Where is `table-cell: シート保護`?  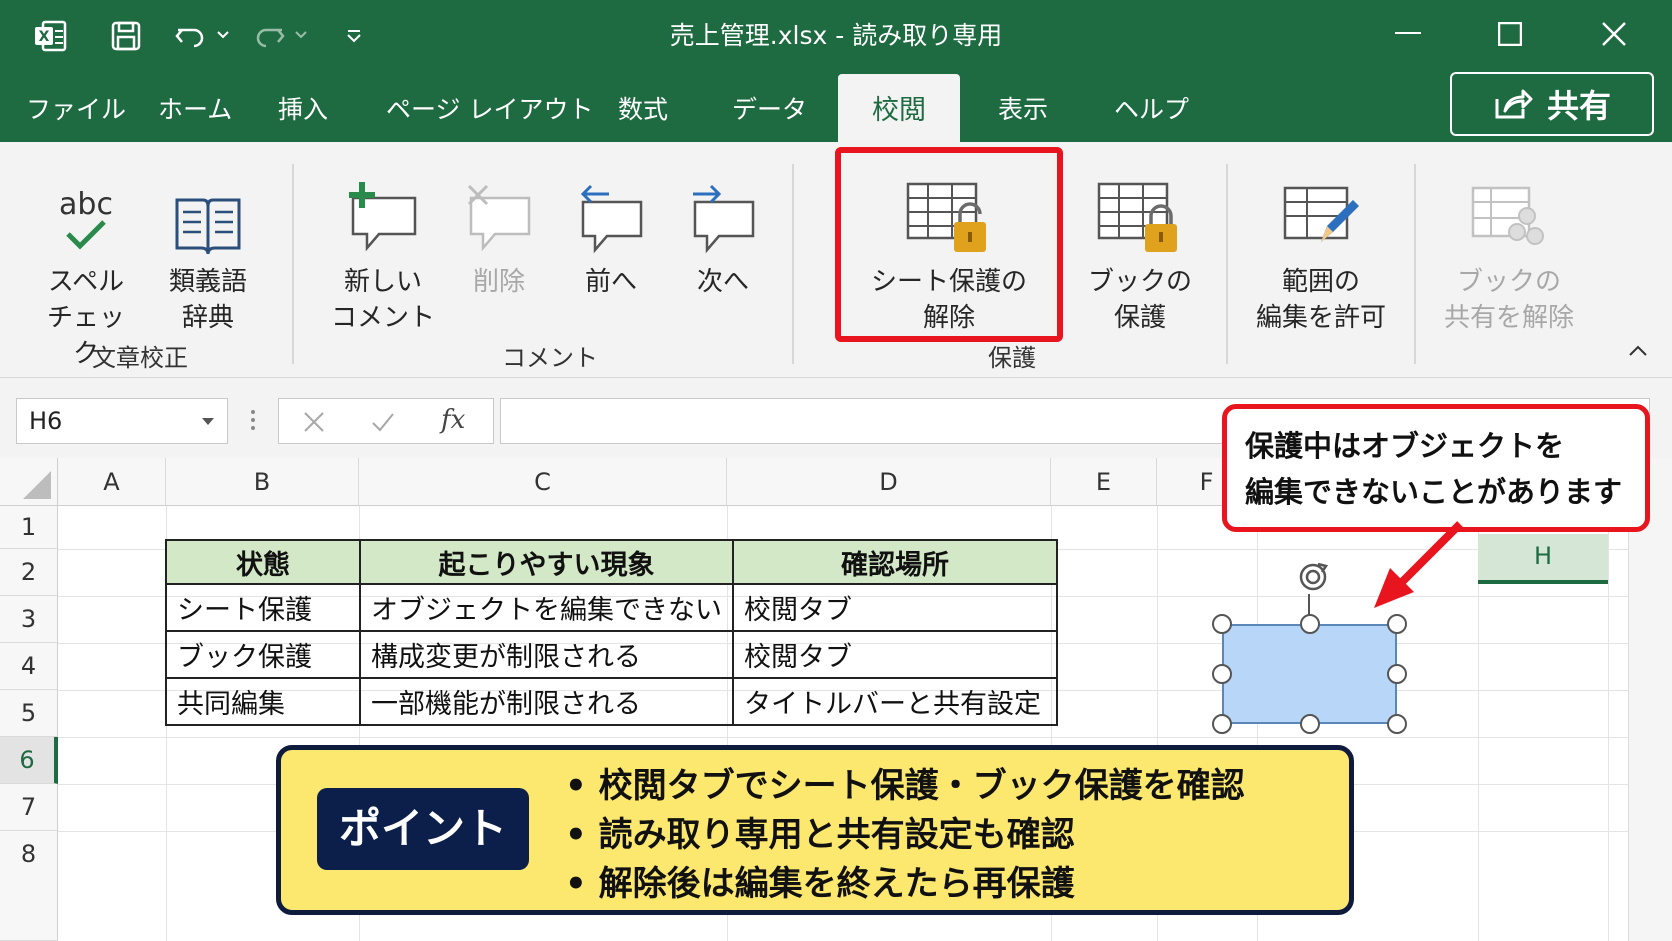 table-cell: シート保護 is located at coordinates (263, 607).